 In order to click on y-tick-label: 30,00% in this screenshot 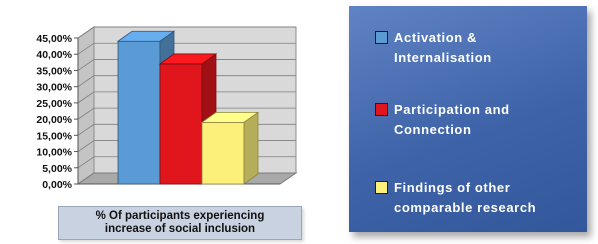, I will do `click(54, 88)`.